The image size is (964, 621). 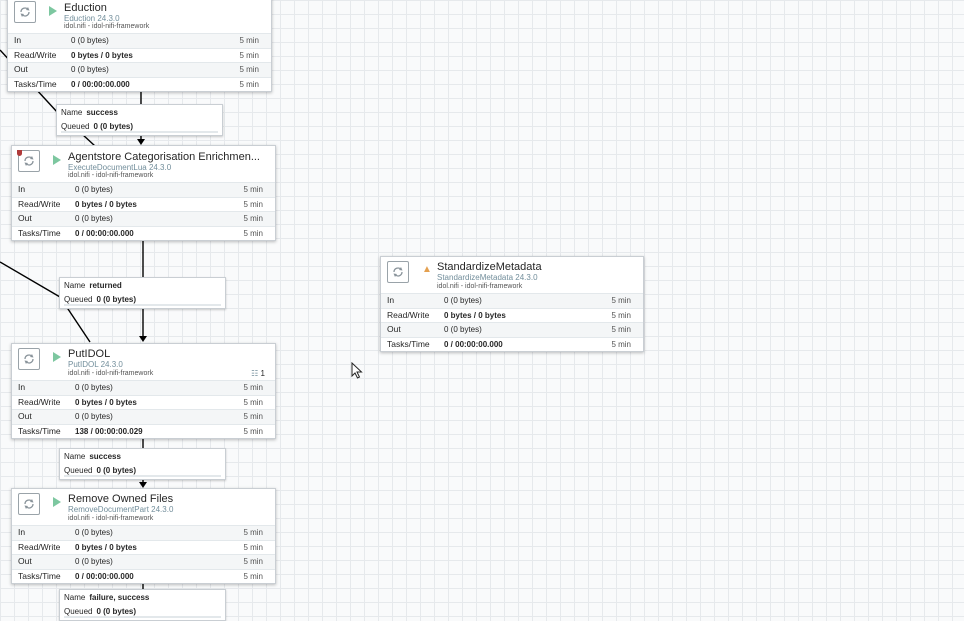 I want to click on connection-label-returned: Name returned Queued 0 (0 bytes), so click(x=142, y=293).